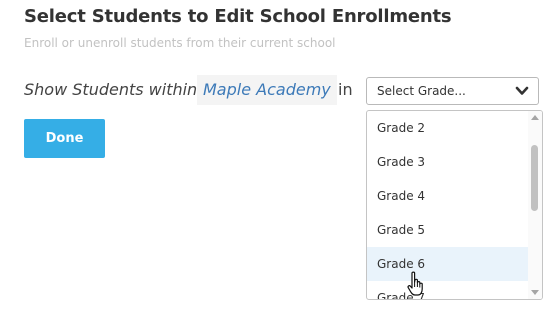  What do you see at coordinates (447, 290) in the screenshot?
I see `grade-option: Grade 7` at bounding box center [447, 290].